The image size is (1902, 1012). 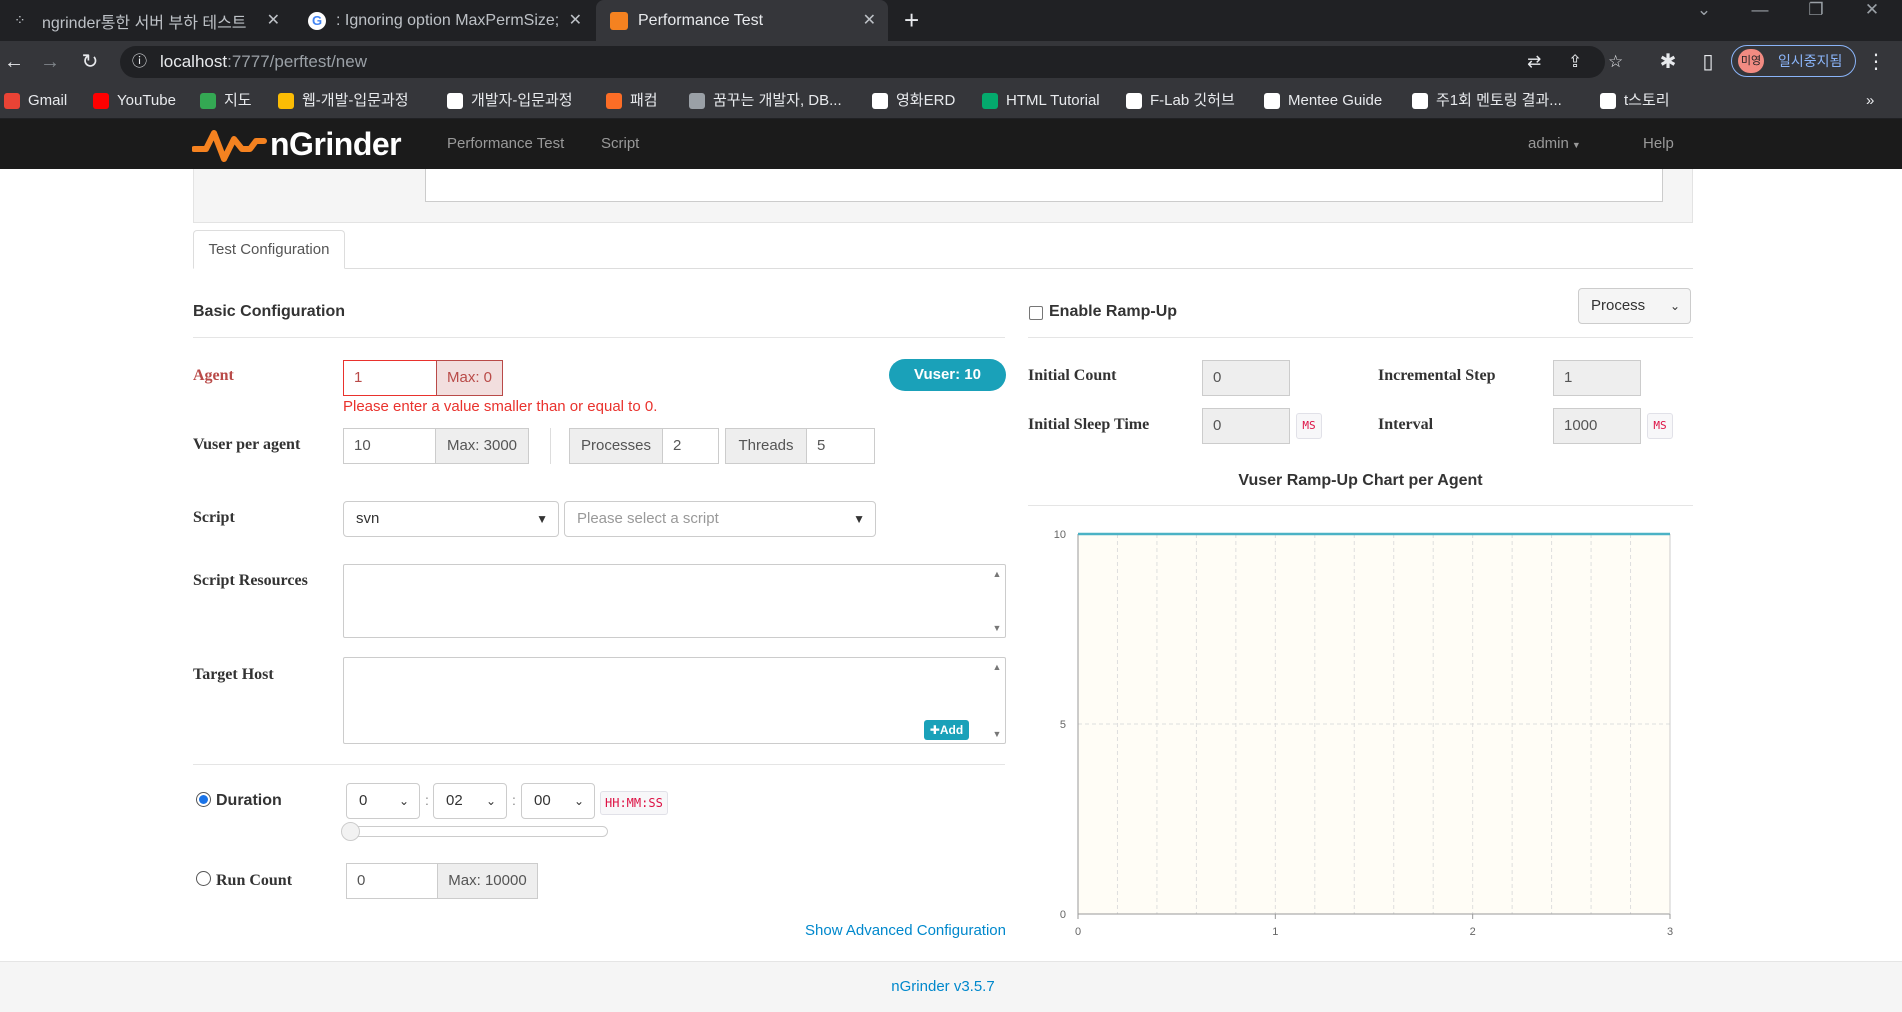 What do you see at coordinates (1246, 378) in the screenshot?
I see `initial-count-input: 0` at bounding box center [1246, 378].